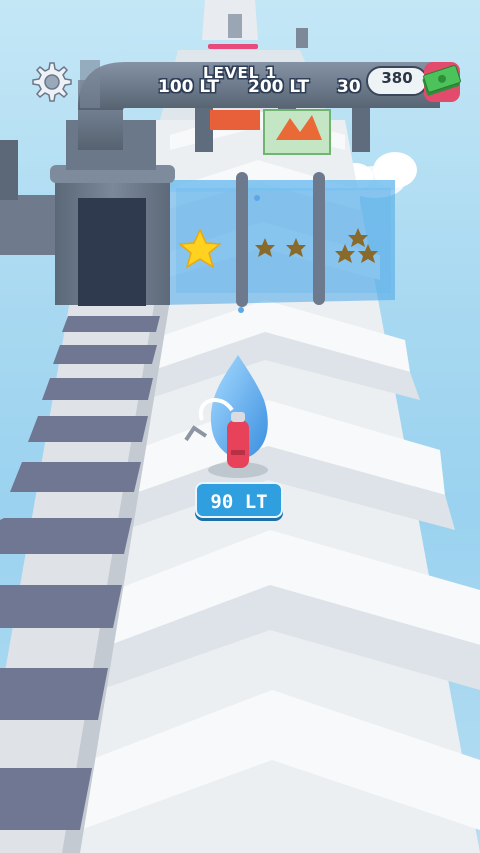 The width and height of the screenshot is (480, 853). I want to click on volume-label: 90 LT, so click(239, 500).